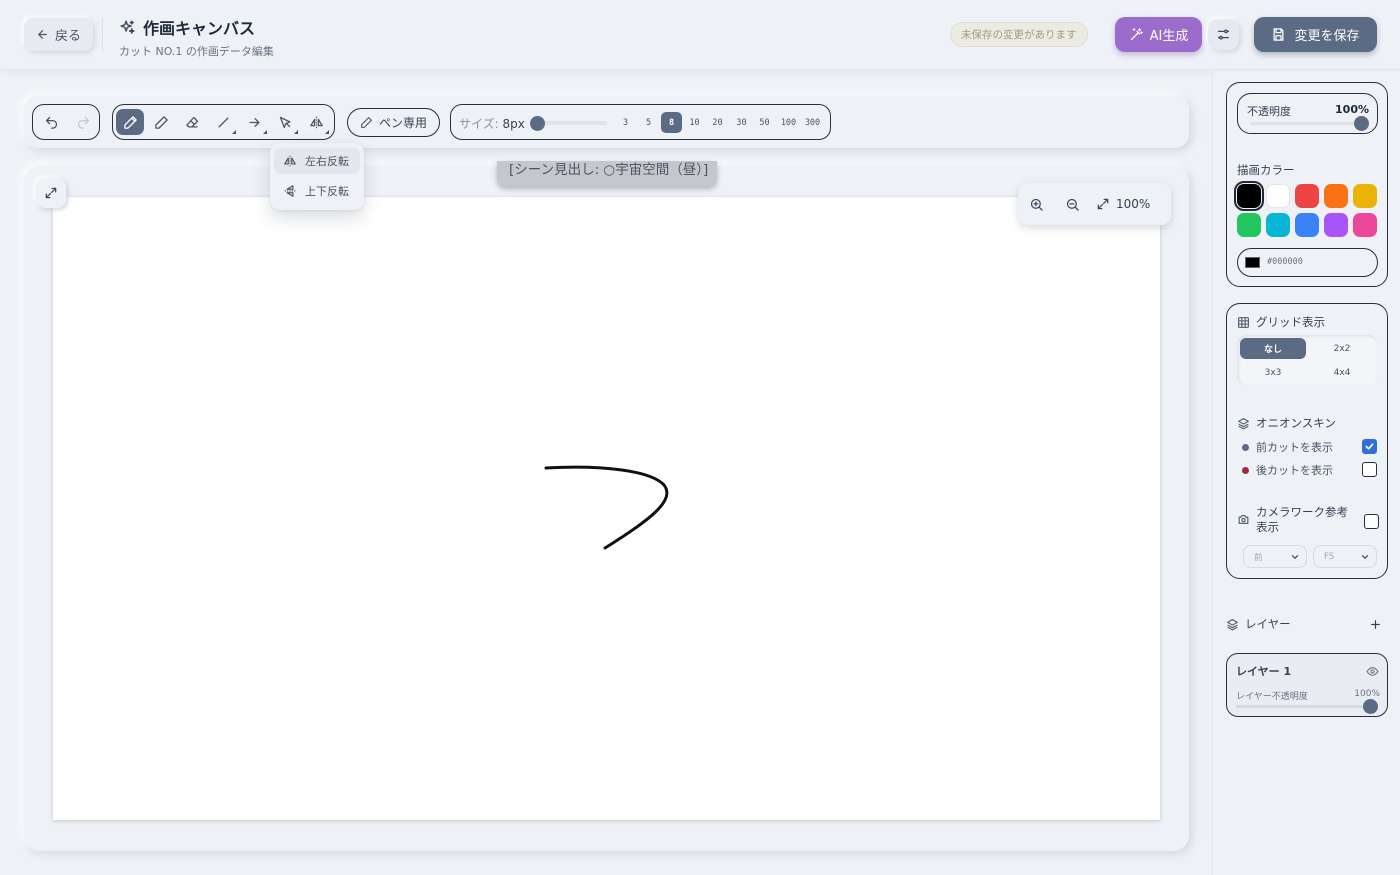 The height and width of the screenshot is (875, 1400). I want to click on camera-label: カメラワーク参考表示, so click(1302, 519).